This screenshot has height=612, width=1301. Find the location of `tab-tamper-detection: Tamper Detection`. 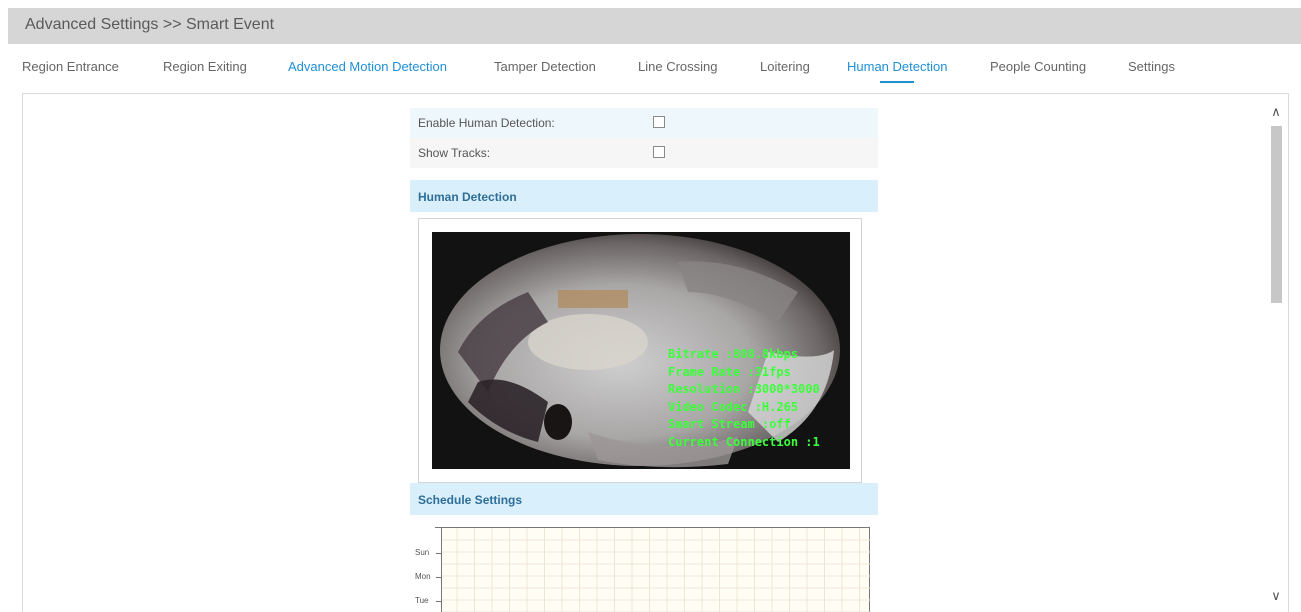

tab-tamper-detection: Tamper Detection is located at coordinates (545, 66).